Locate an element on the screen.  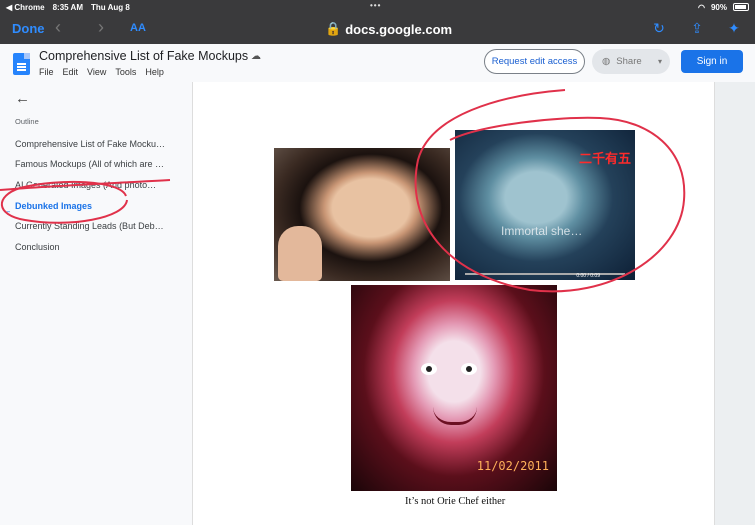
battery-icon is located at coordinates (741, 7).